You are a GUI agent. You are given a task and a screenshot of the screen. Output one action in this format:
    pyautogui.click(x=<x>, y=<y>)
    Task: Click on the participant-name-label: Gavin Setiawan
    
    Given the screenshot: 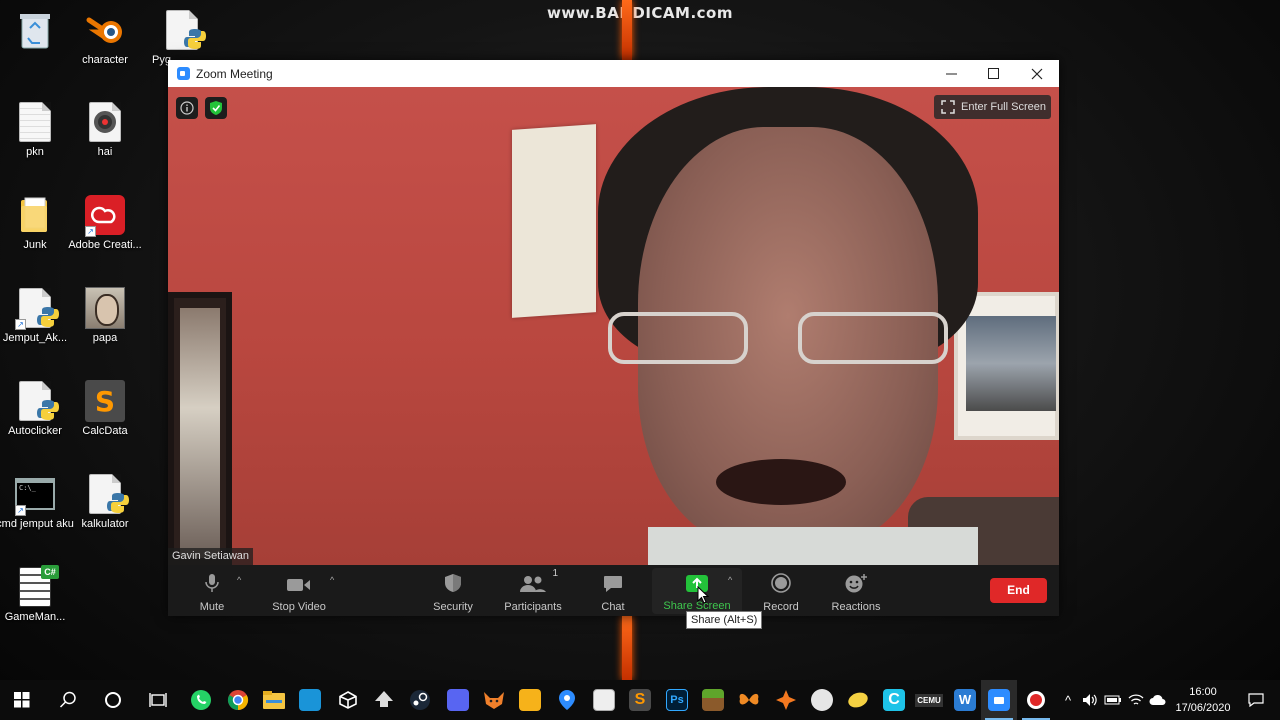 What is the action you would take?
    pyautogui.click(x=211, y=556)
    